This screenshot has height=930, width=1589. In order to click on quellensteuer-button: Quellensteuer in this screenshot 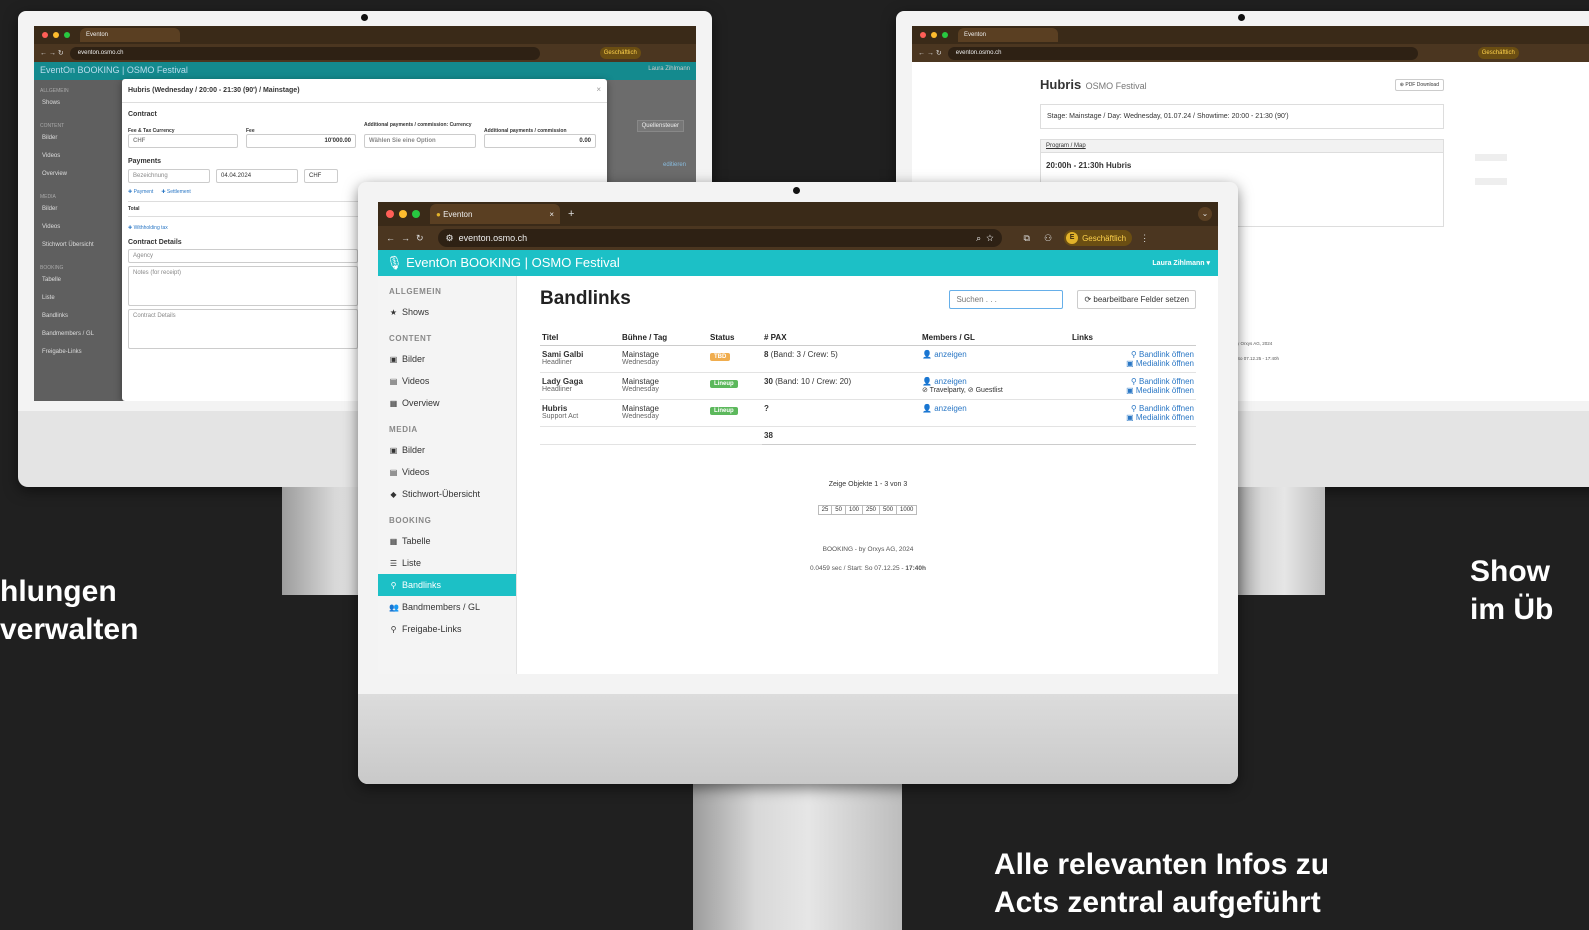, I will do `click(660, 126)`.